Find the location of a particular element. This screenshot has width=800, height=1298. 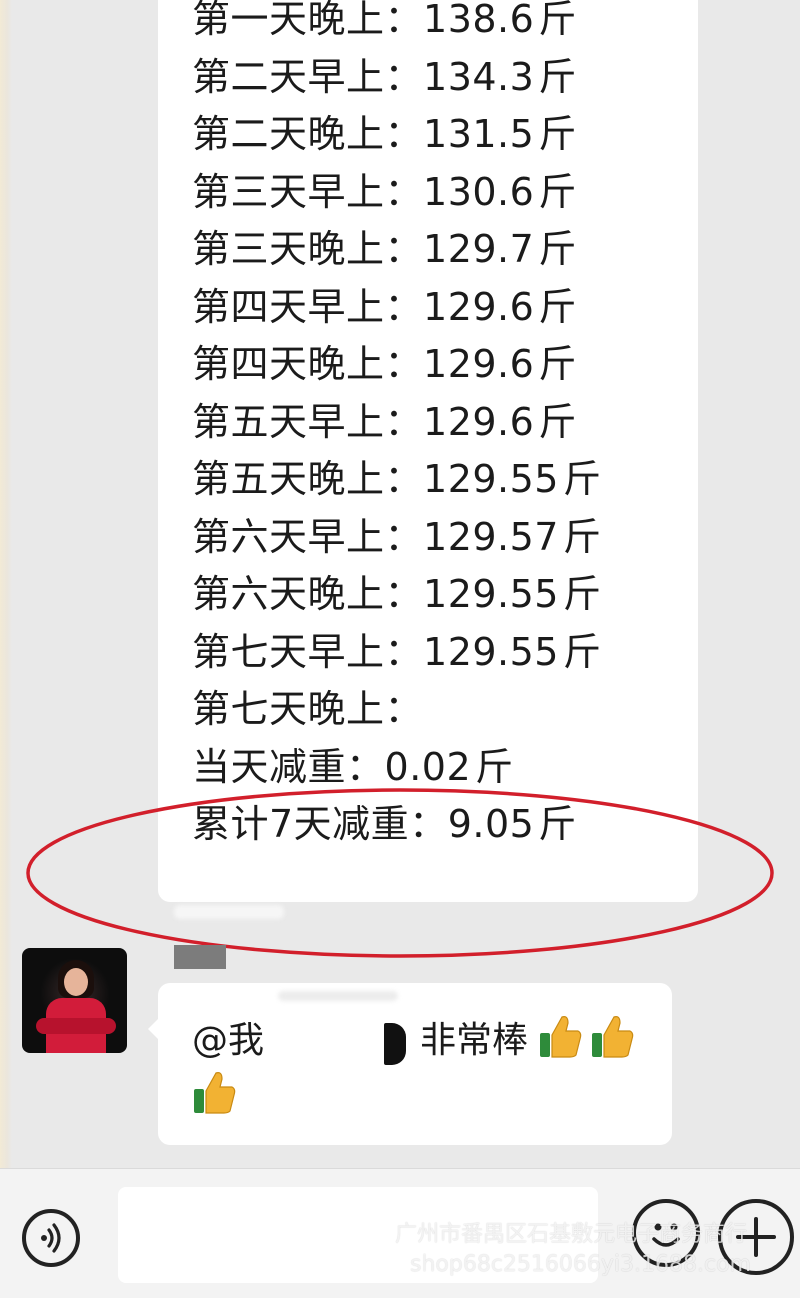

weight-log-label: 第七天早上： is located at coordinates (308, 651).